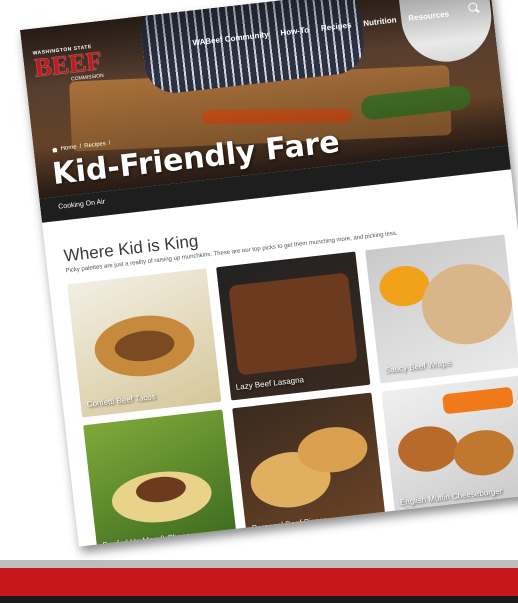 The height and width of the screenshot is (603, 518). Describe the element at coordinates (82, 204) in the screenshot. I see `subnav-cooking-on-air: Cooking On Air` at that location.